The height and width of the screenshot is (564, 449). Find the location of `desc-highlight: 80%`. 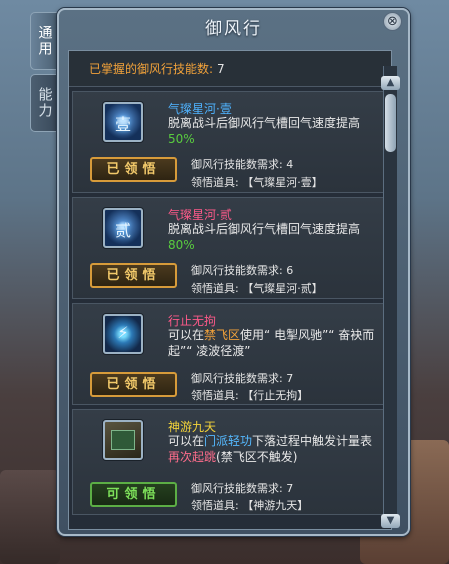

desc-highlight: 80% is located at coordinates (181, 245).